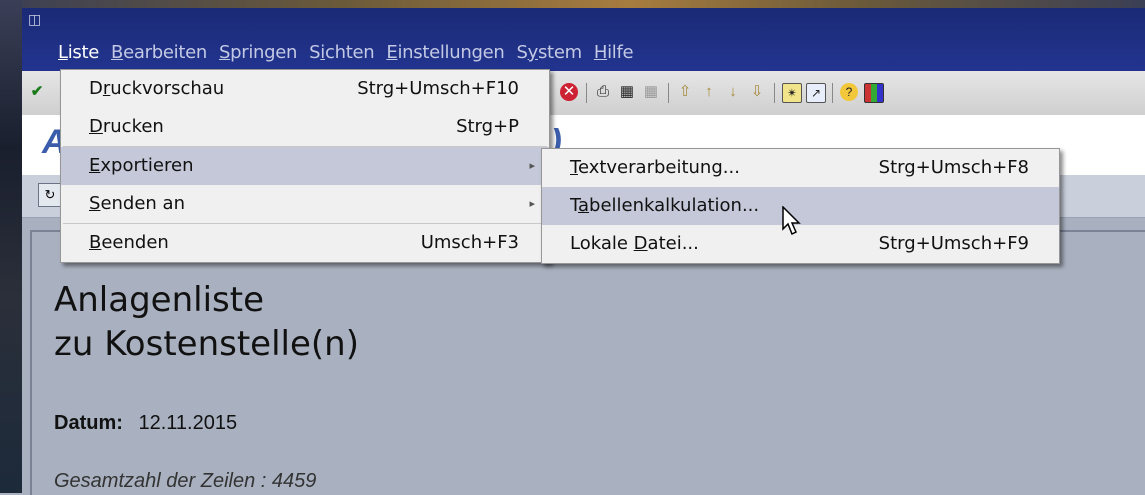 Image resolution: width=1145 pixels, height=495 pixels. I want to click on menu-item: Sichten, so click(341, 53).